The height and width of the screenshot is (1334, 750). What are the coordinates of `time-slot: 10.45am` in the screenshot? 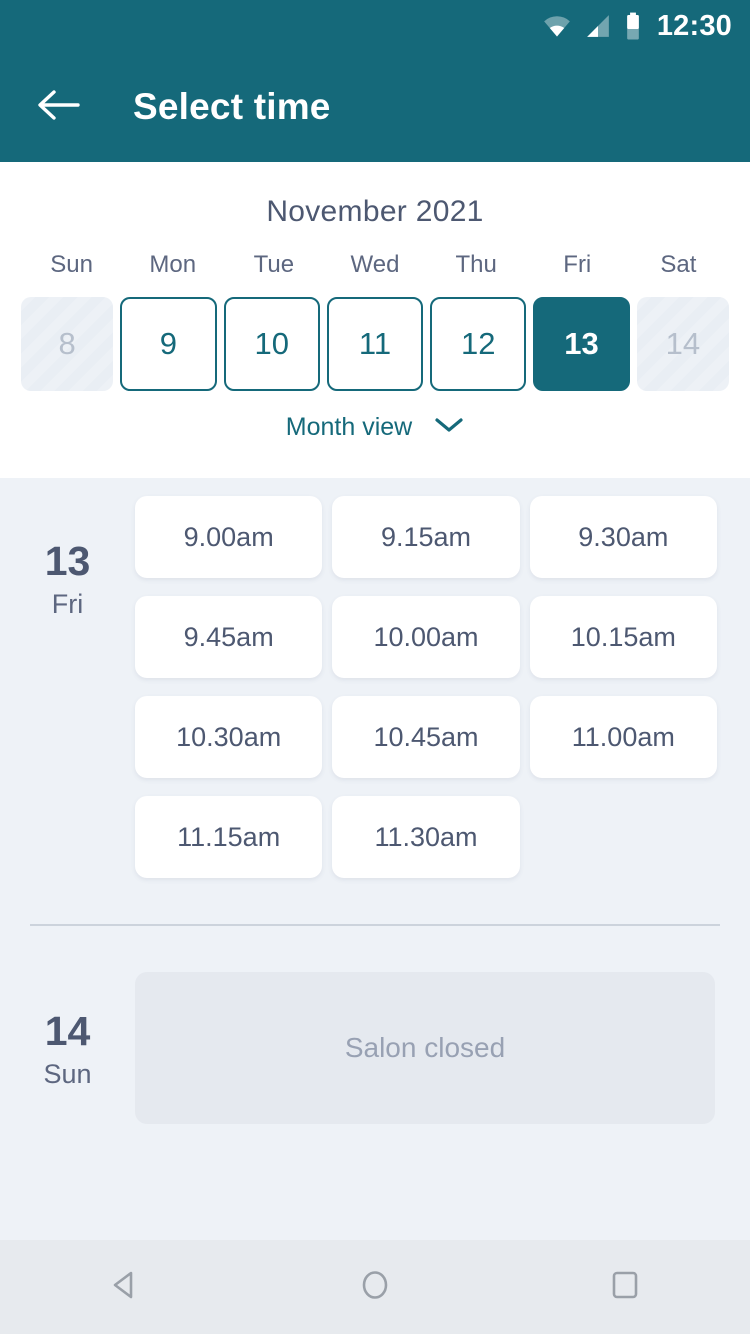 It's located at (426, 737).